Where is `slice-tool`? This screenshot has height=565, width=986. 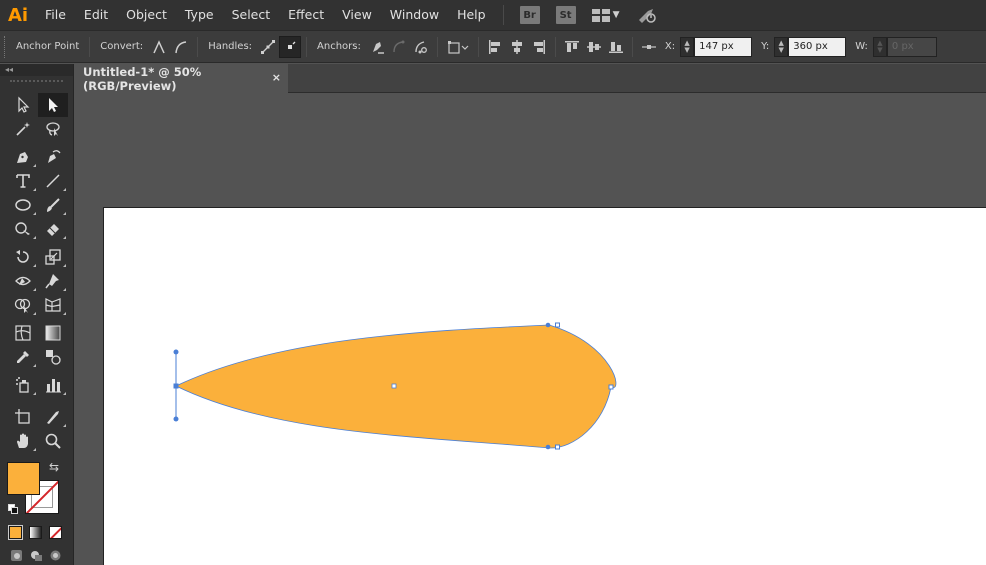
slice-tool is located at coordinates (53, 417).